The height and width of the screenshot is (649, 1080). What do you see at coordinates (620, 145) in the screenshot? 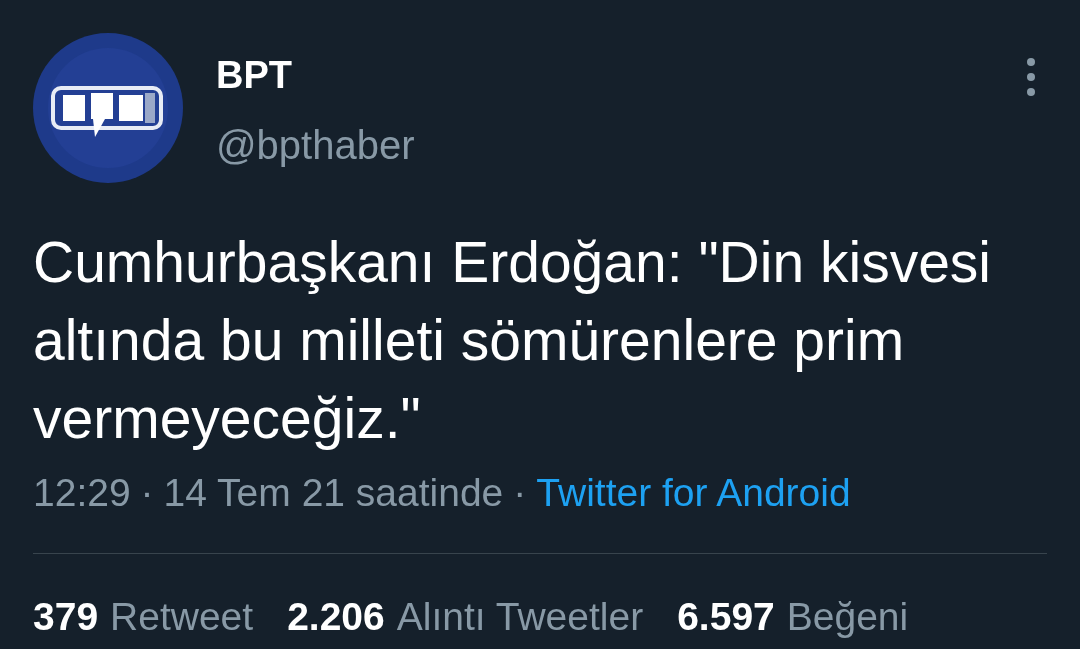
I see `author-handle: @bpthaber` at bounding box center [620, 145].